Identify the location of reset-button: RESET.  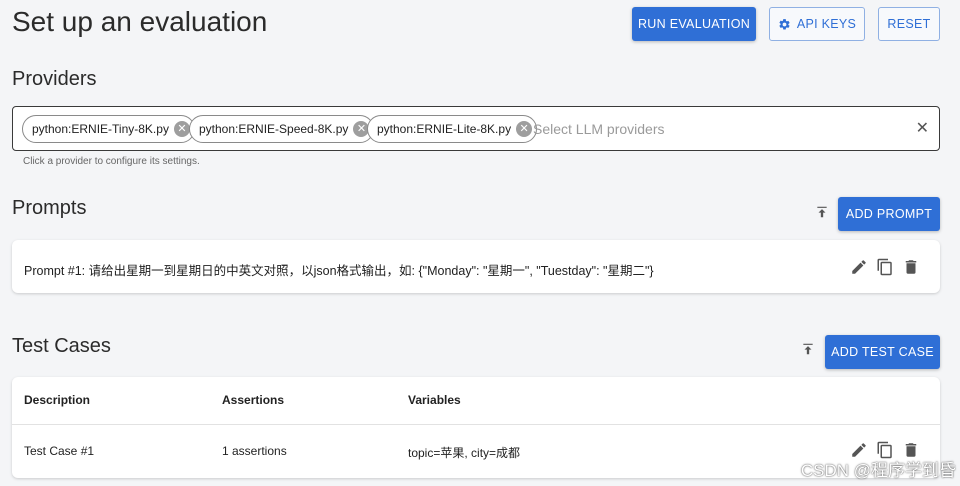
(909, 24).